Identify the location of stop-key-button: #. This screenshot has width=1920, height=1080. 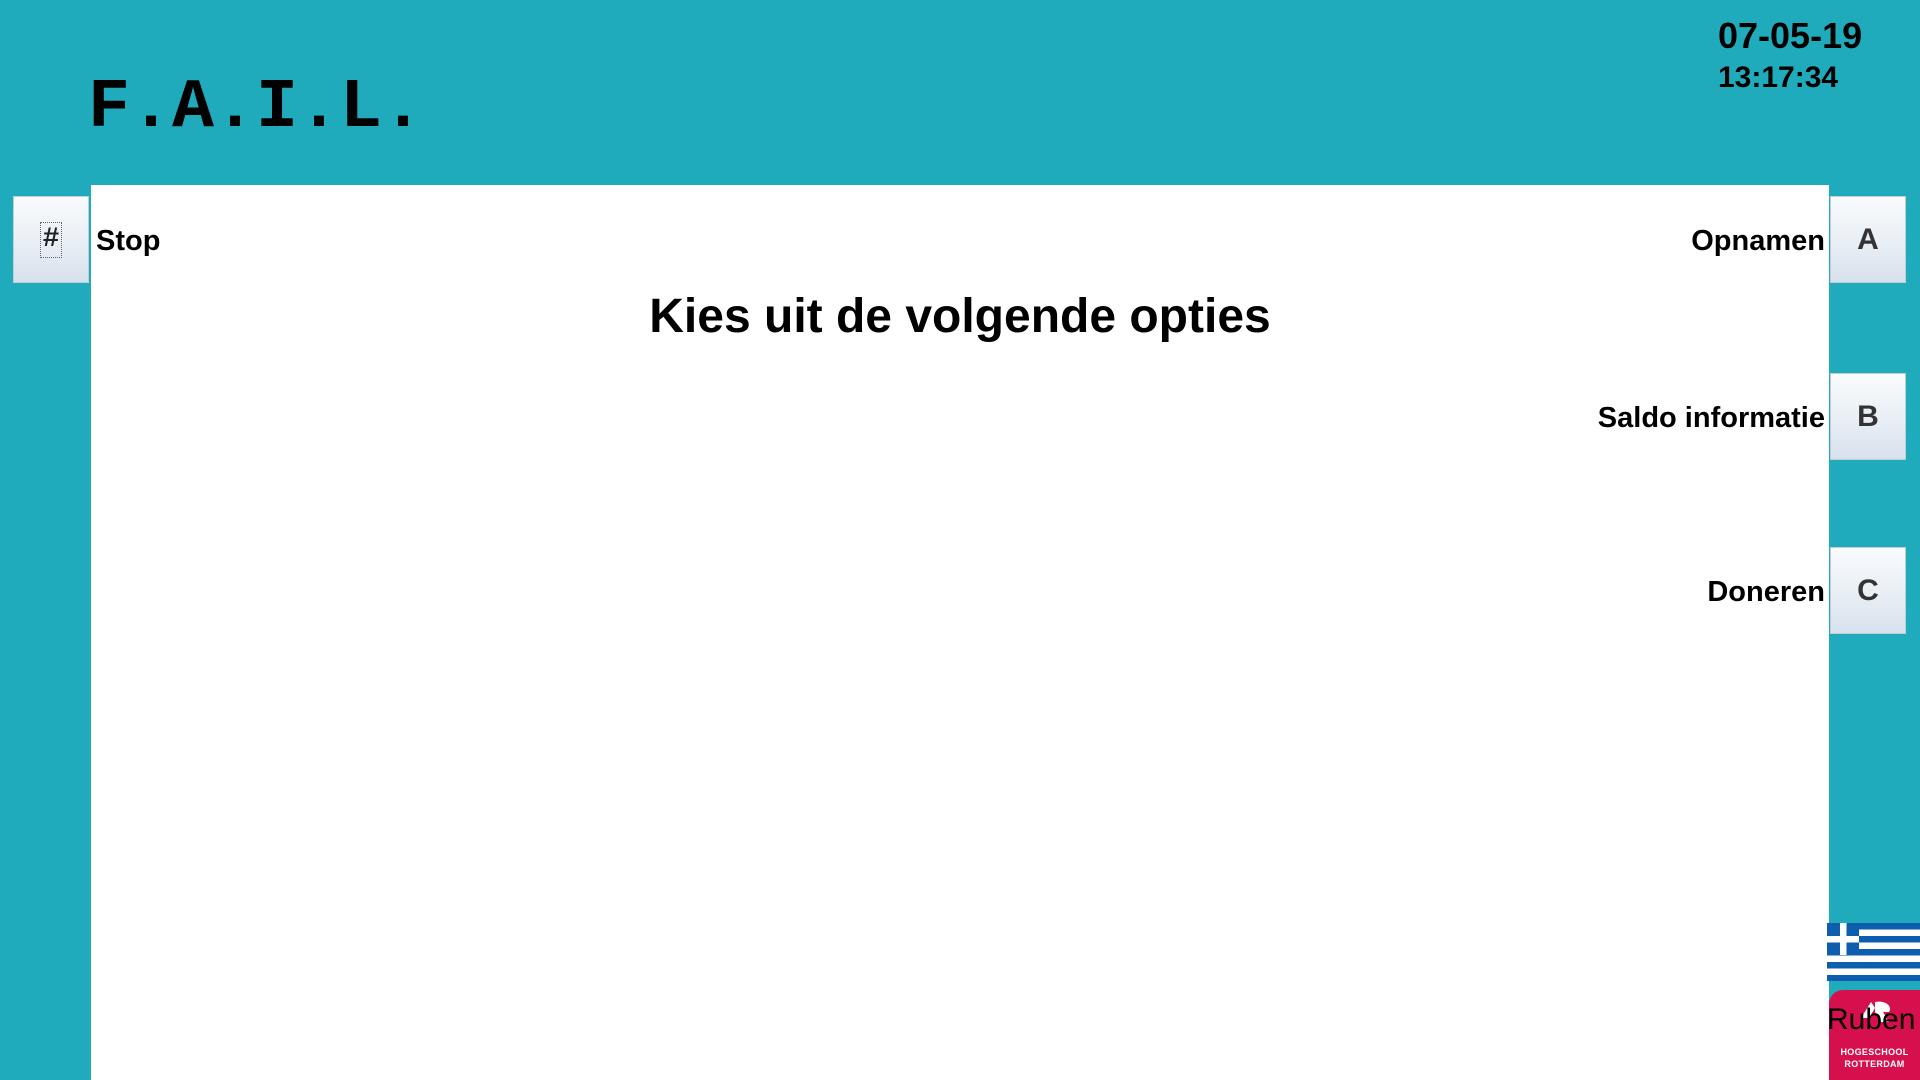
(51, 239).